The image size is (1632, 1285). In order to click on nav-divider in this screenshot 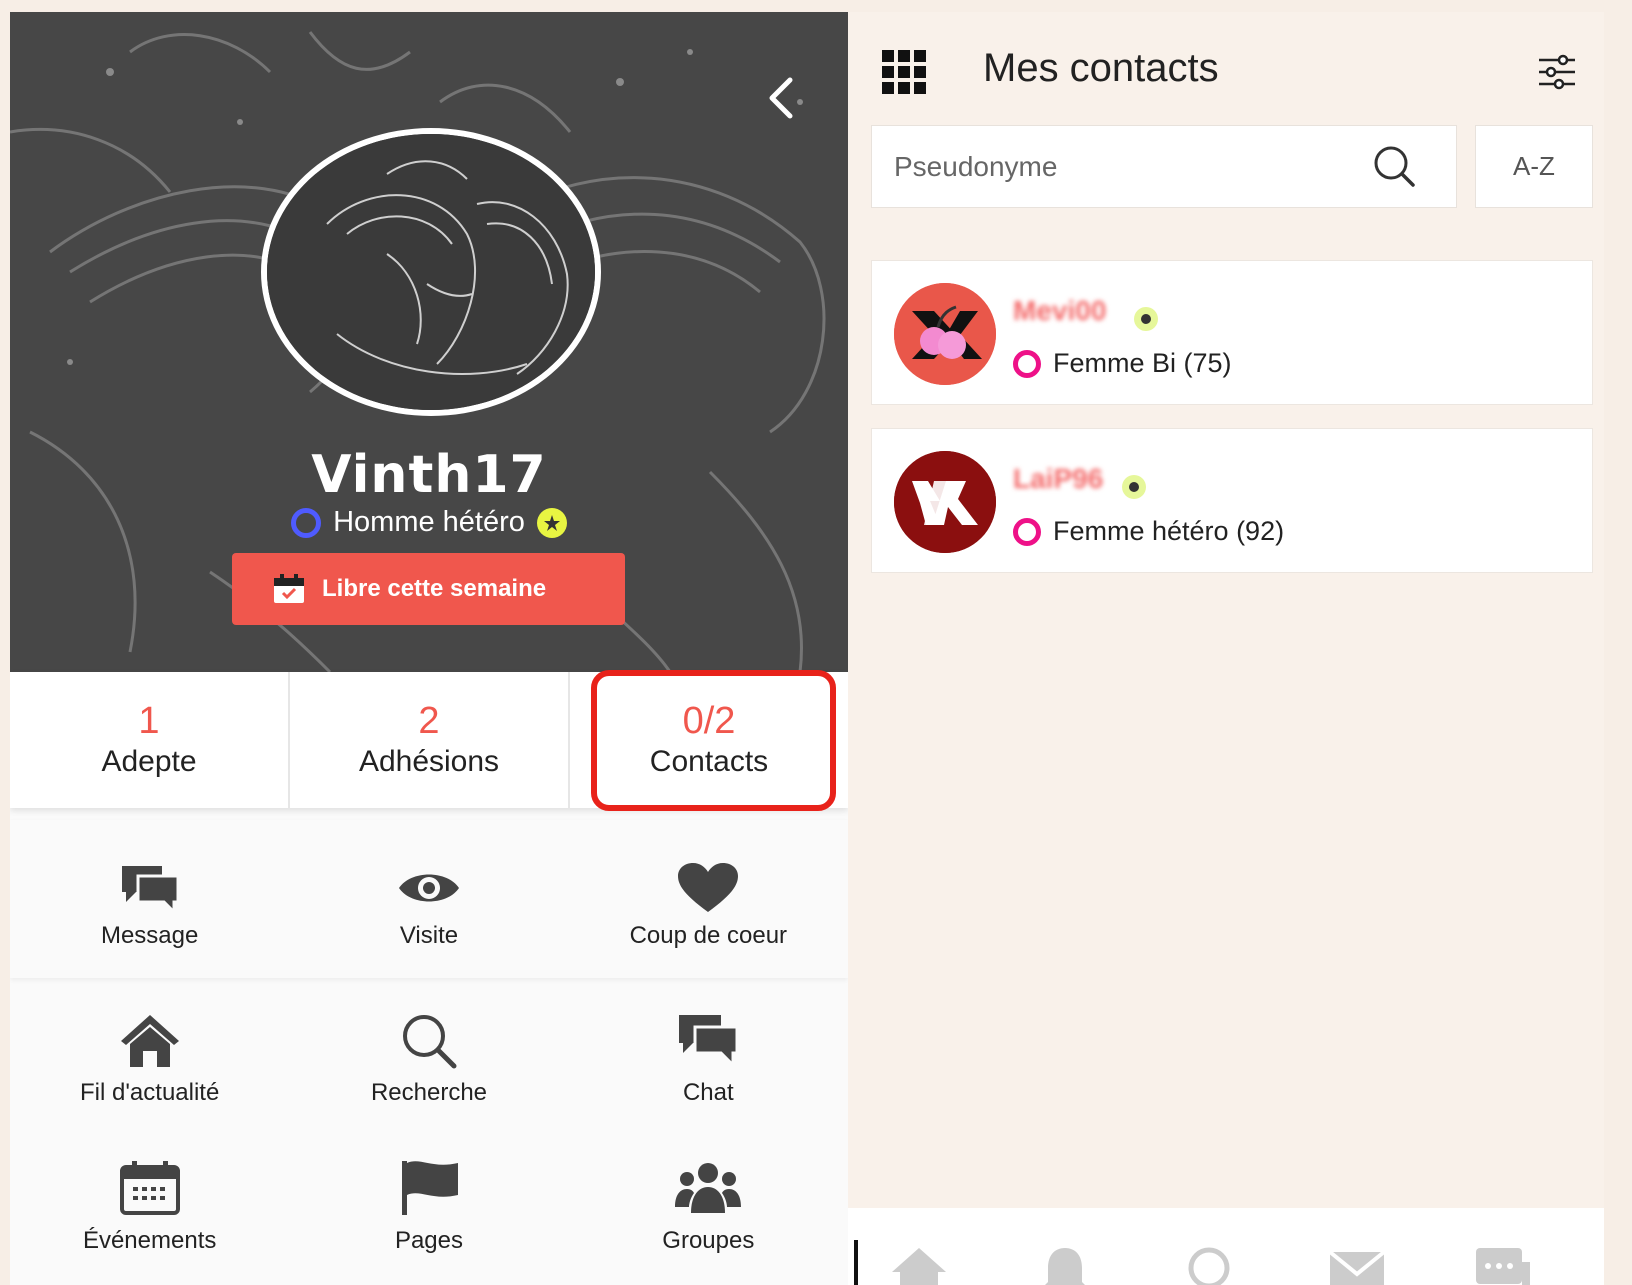, I will do `click(856, 1262)`.